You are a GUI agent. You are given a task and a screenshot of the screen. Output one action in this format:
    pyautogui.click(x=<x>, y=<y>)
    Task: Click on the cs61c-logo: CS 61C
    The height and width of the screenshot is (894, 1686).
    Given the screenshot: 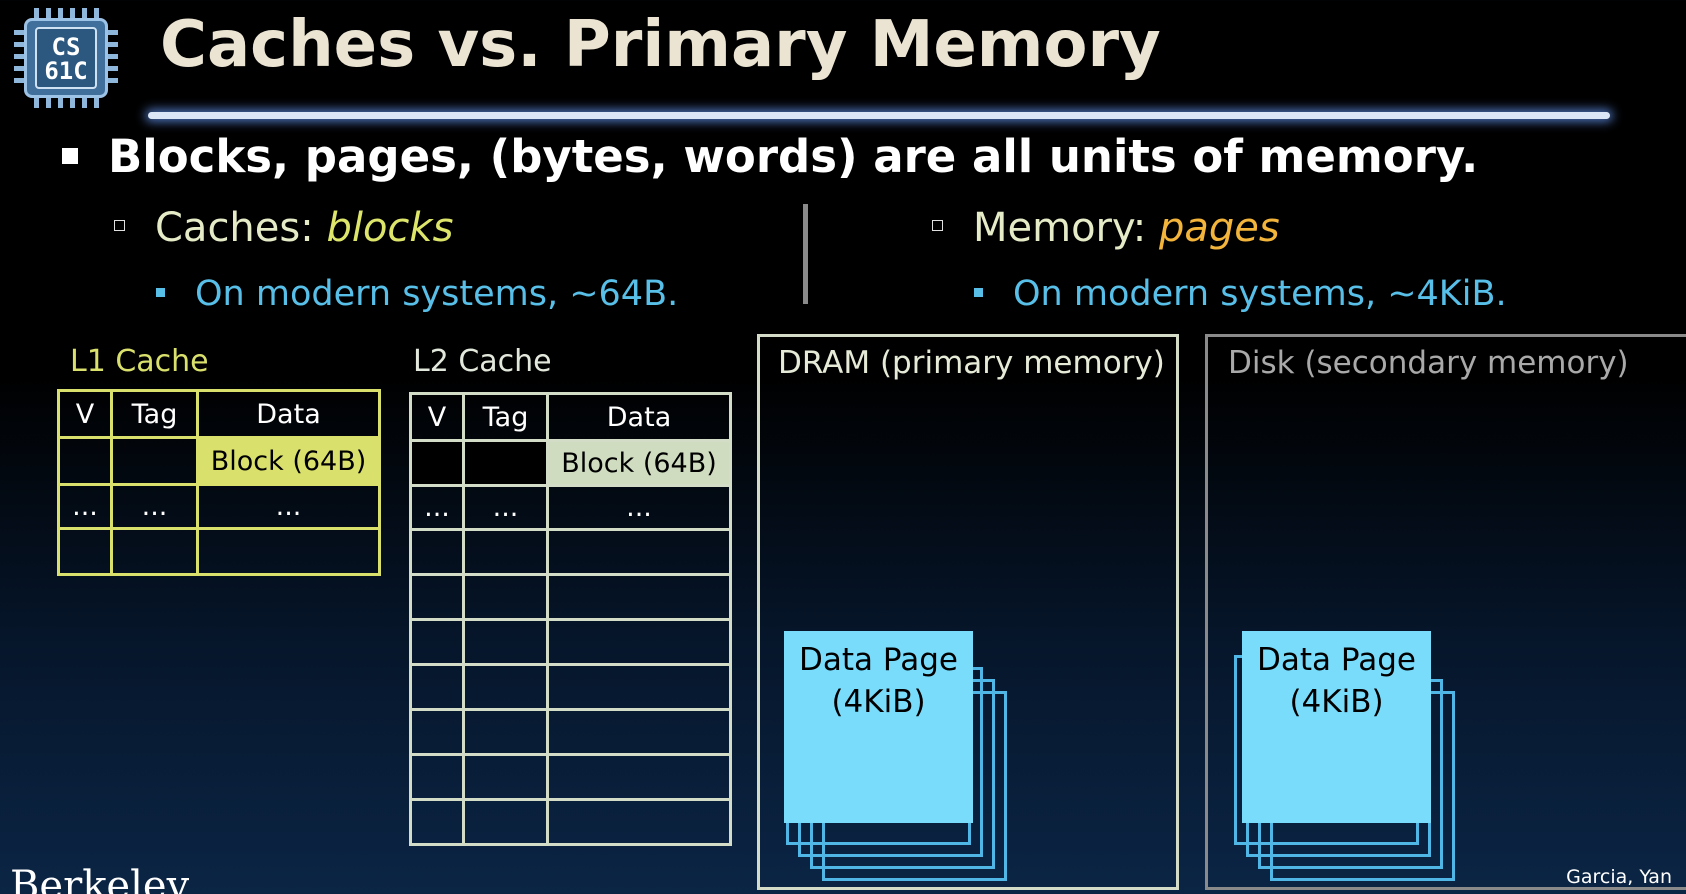 What is the action you would take?
    pyautogui.click(x=66, y=57)
    